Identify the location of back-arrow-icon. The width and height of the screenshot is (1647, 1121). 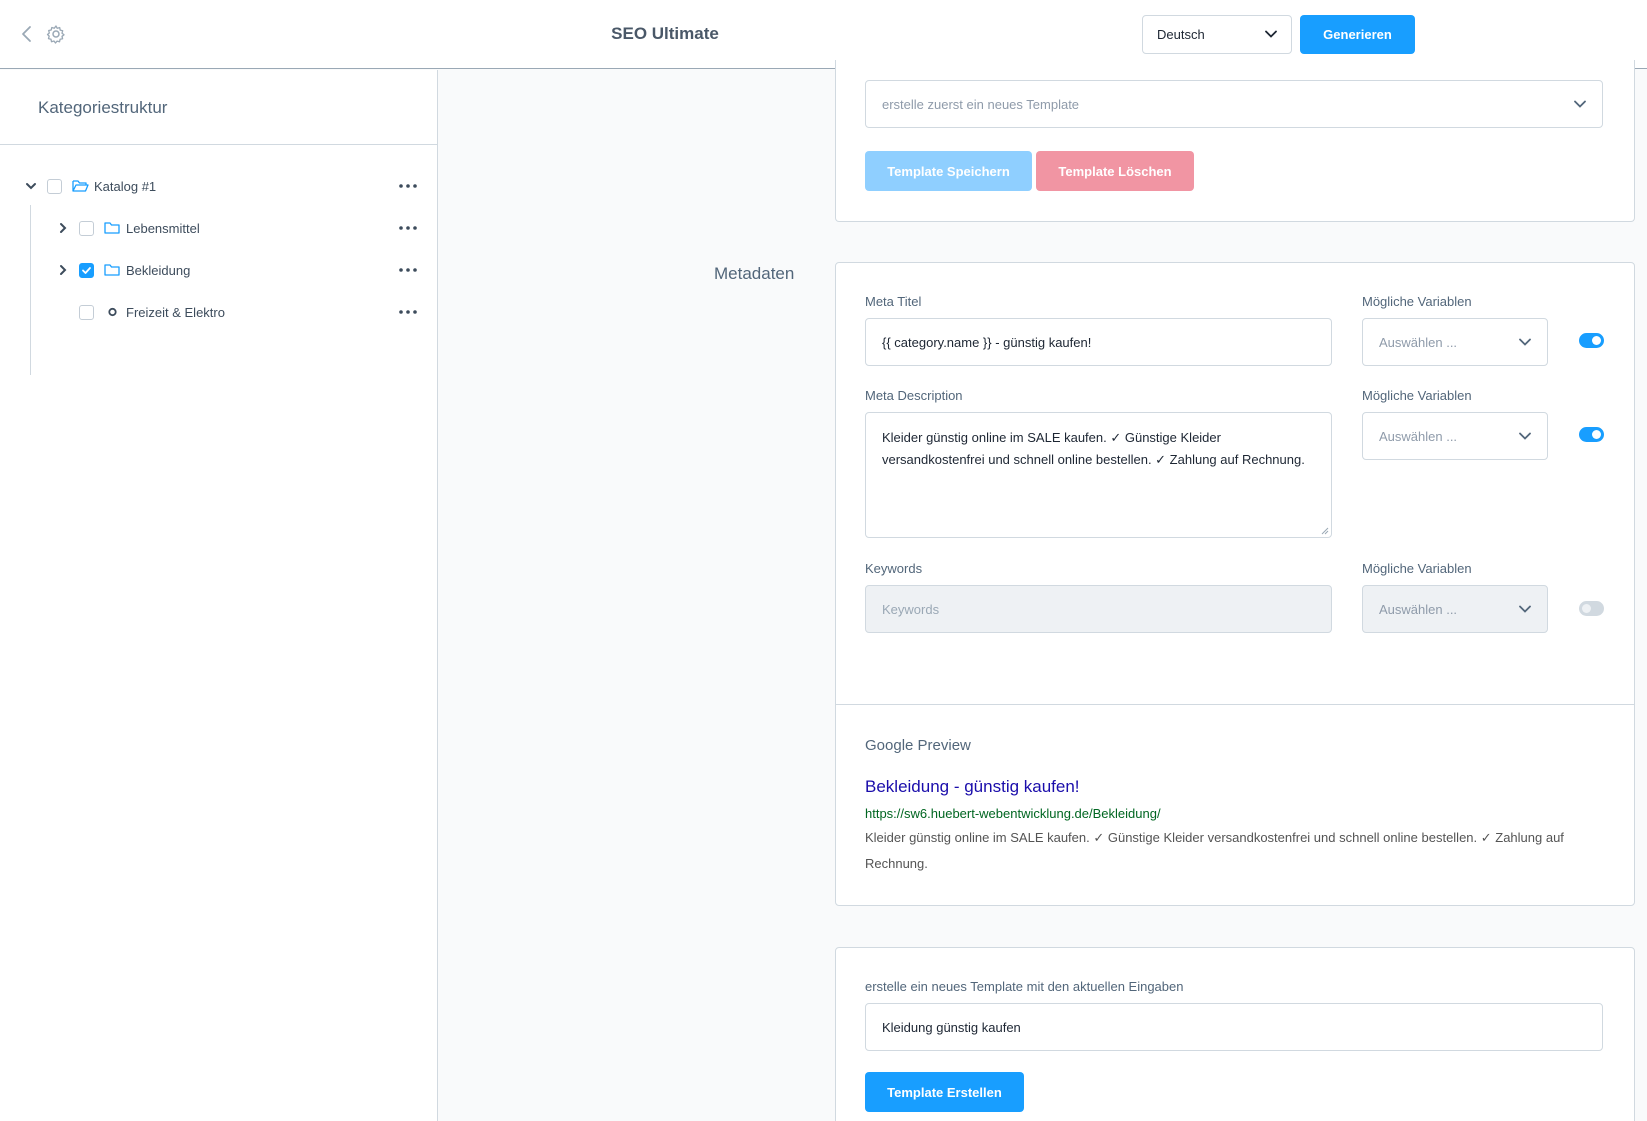
(27, 34).